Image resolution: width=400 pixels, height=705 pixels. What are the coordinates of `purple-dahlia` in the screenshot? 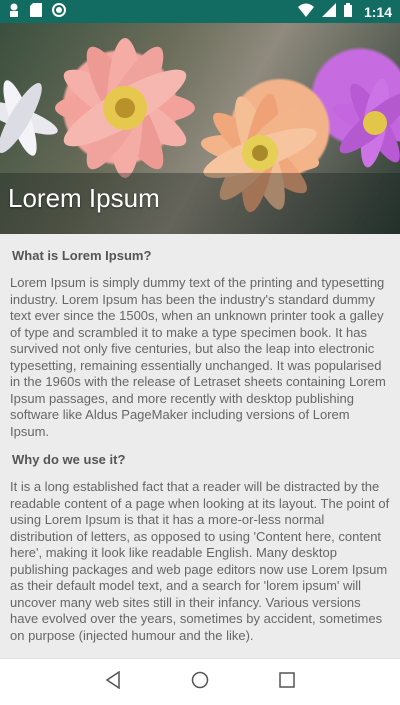 It's located at (366, 123).